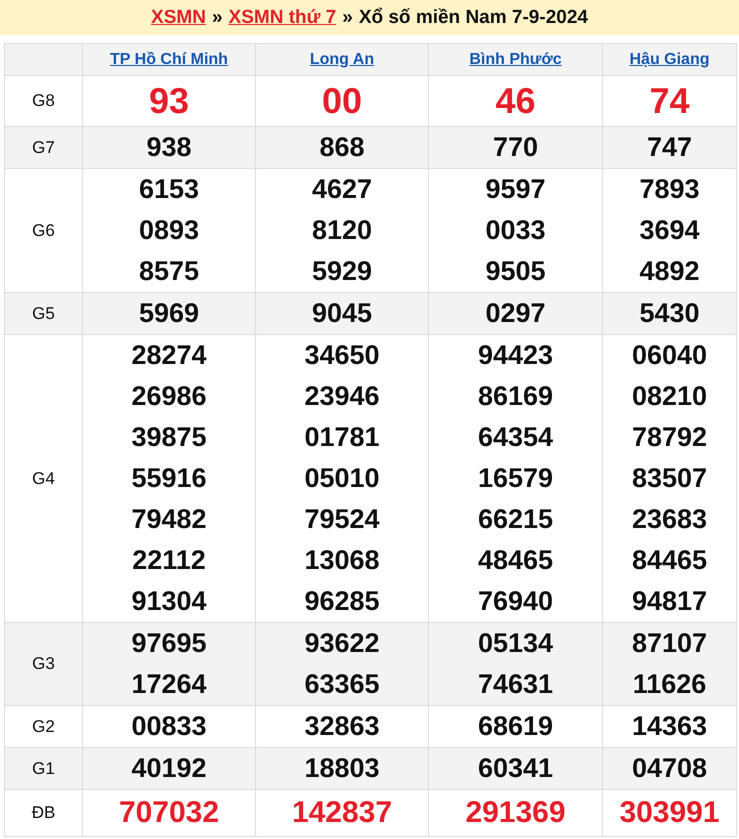 The width and height of the screenshot is (739, 839). Describe the element at coordinates (515, 437) in the screenshot. I see `result-number: 64354` at that location.